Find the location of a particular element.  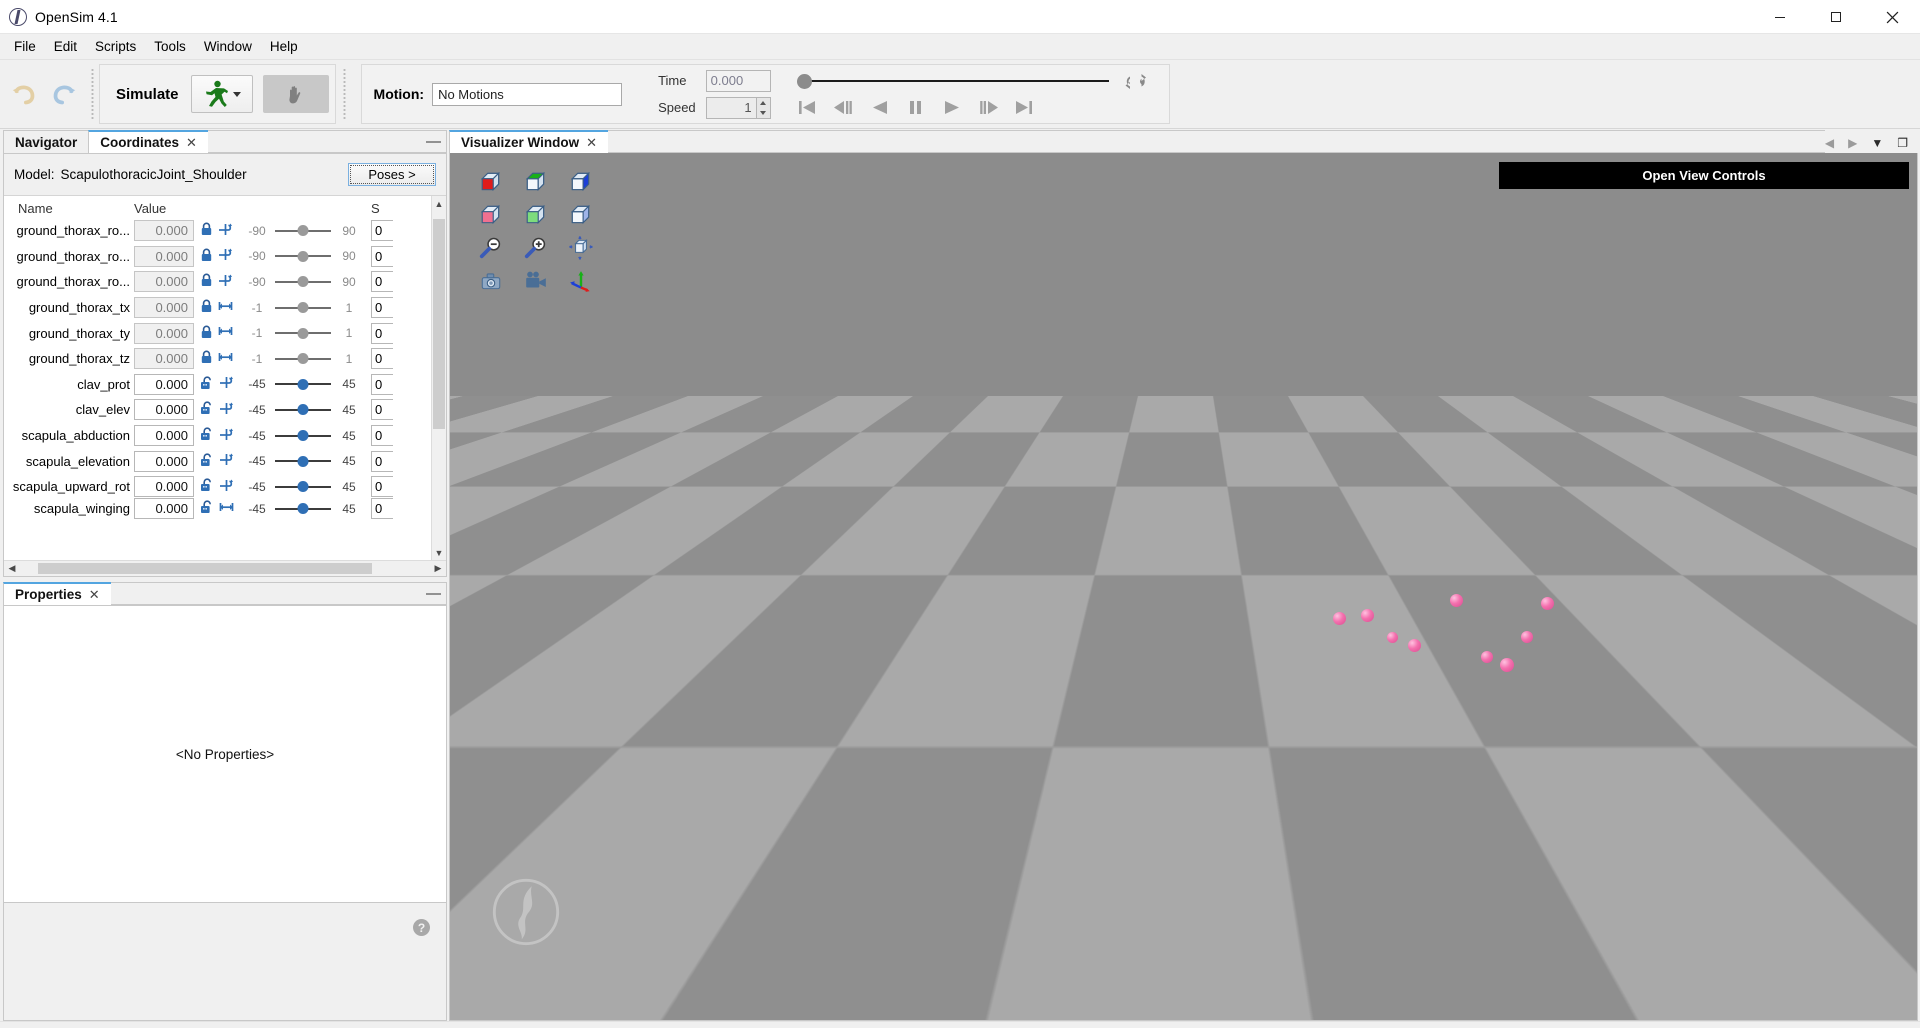

speed-spin-buttons is located at coordinates (763, 107).